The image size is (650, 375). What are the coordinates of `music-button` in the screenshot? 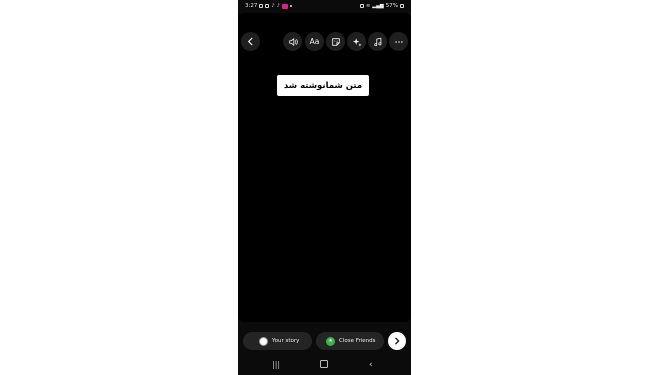 It's located at (377, 41).